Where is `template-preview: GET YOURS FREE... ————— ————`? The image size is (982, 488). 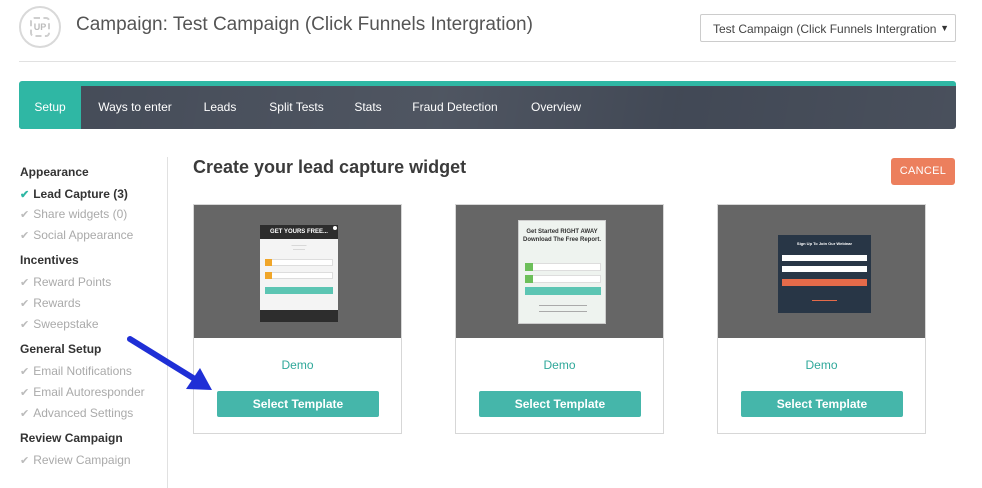
template-preview: GET YOURS FREE... ————— ———— is located at coordinates (297, 271).